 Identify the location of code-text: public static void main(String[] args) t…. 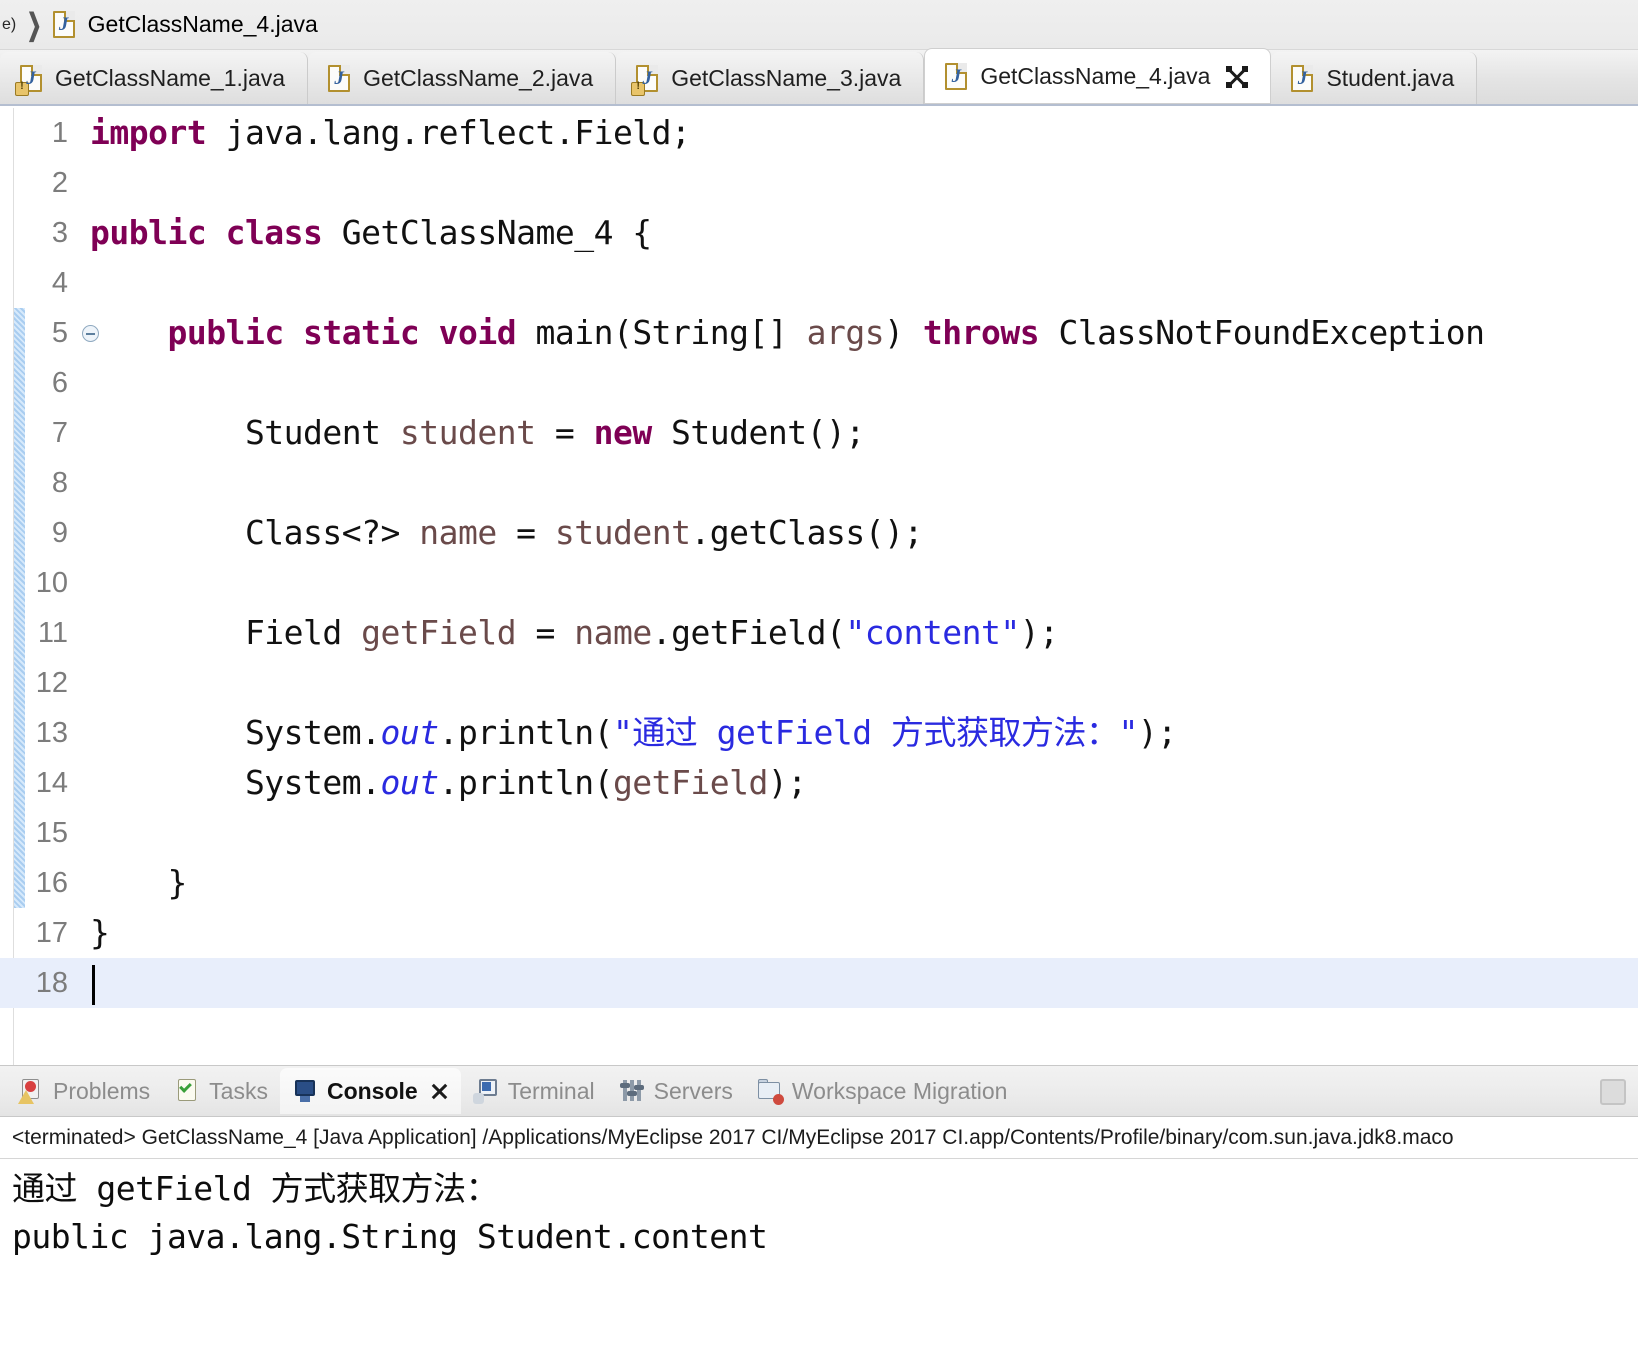
(826, 332).